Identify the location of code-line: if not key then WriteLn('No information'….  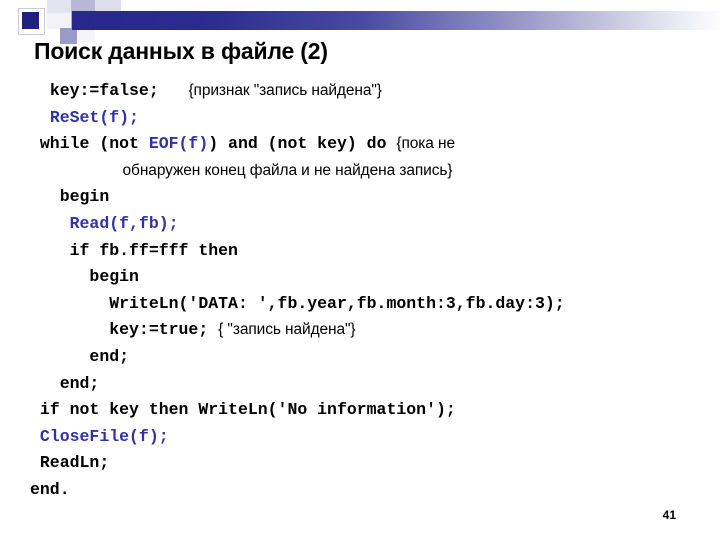
(360, 410).